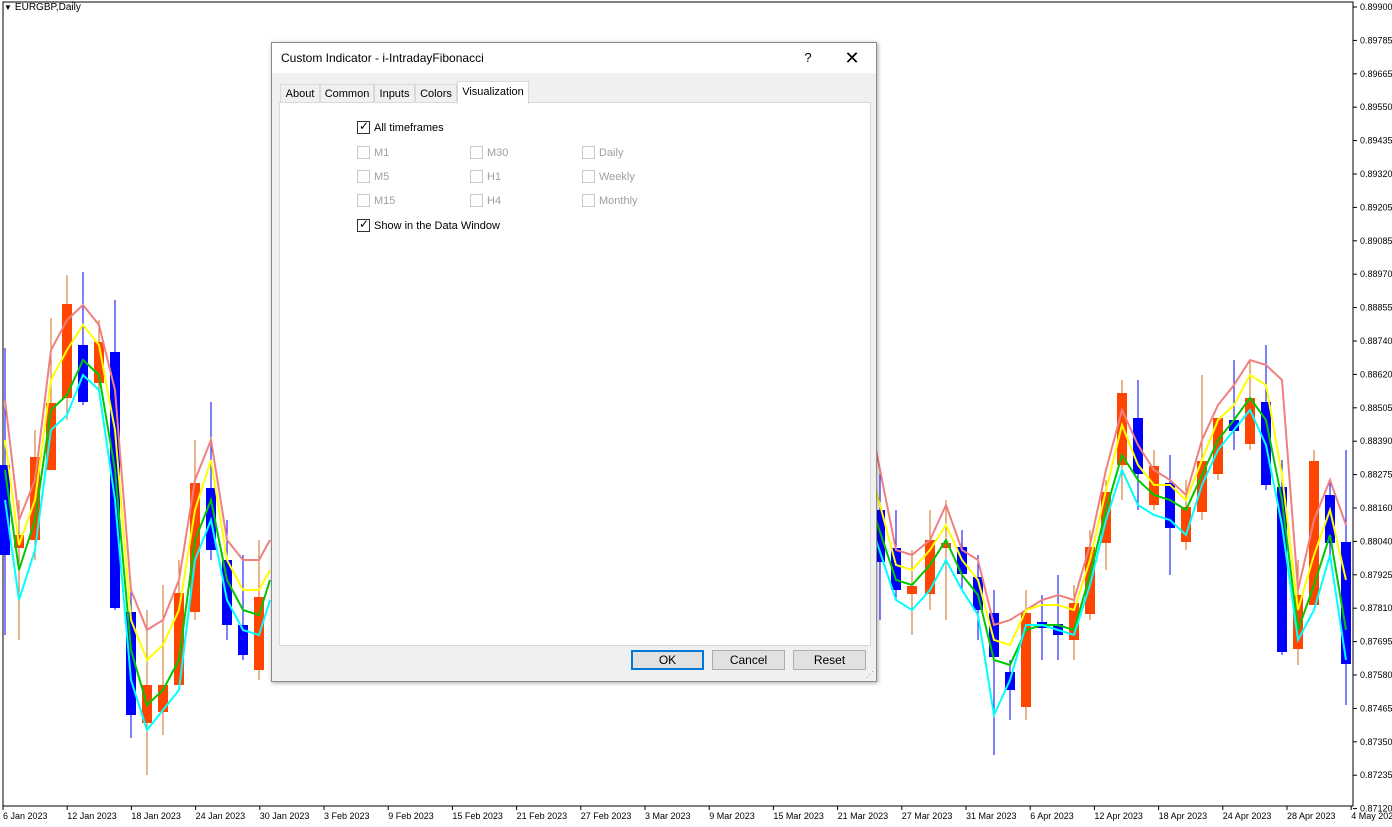  Describe the element at coordinates (1118, 816) in the screenshot. I see `date-label: 12 Apr 2023` at that location.